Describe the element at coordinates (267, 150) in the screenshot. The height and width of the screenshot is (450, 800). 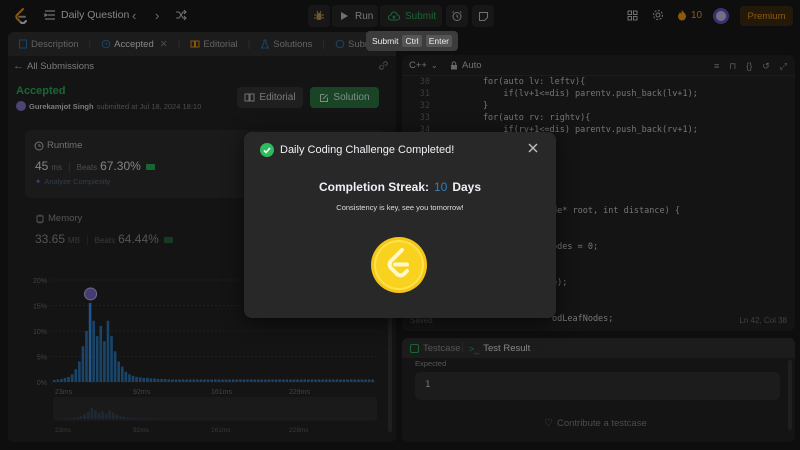
I see `check-circle-icon` at that location.